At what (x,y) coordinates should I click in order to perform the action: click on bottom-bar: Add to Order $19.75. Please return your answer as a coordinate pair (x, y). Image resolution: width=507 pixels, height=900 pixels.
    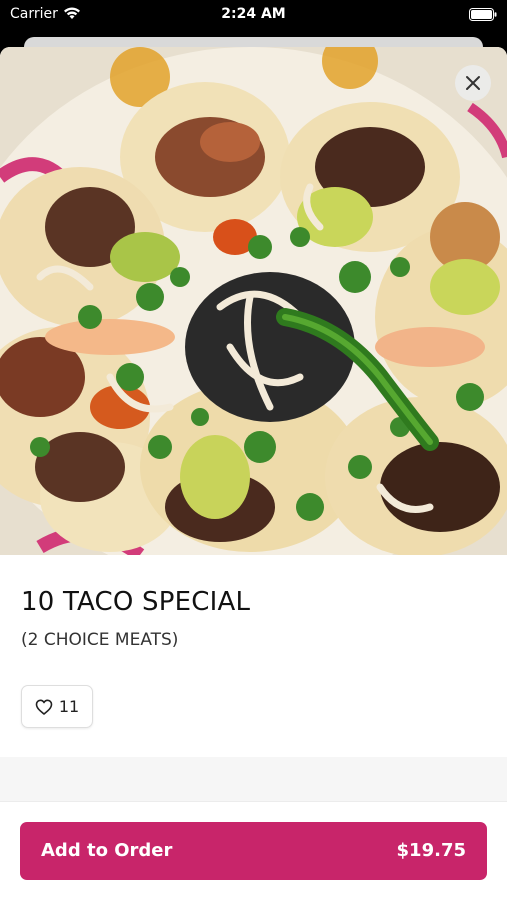
    Looking at the image, I should click on (253, 850).